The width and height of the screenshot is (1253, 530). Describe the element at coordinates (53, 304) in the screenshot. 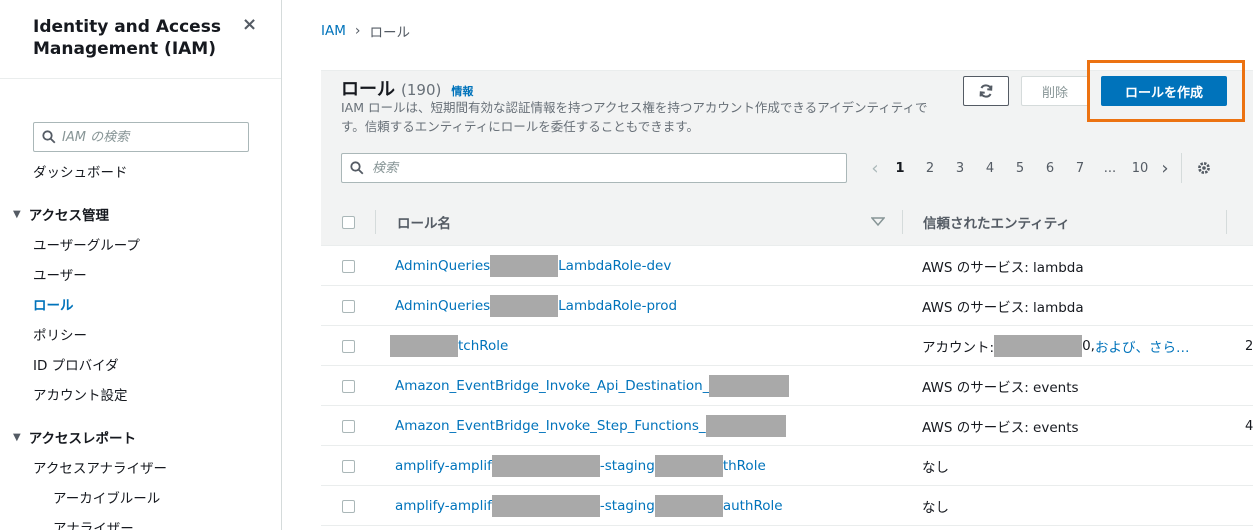

I see `sidebar-item-roles: ロール` at that location.